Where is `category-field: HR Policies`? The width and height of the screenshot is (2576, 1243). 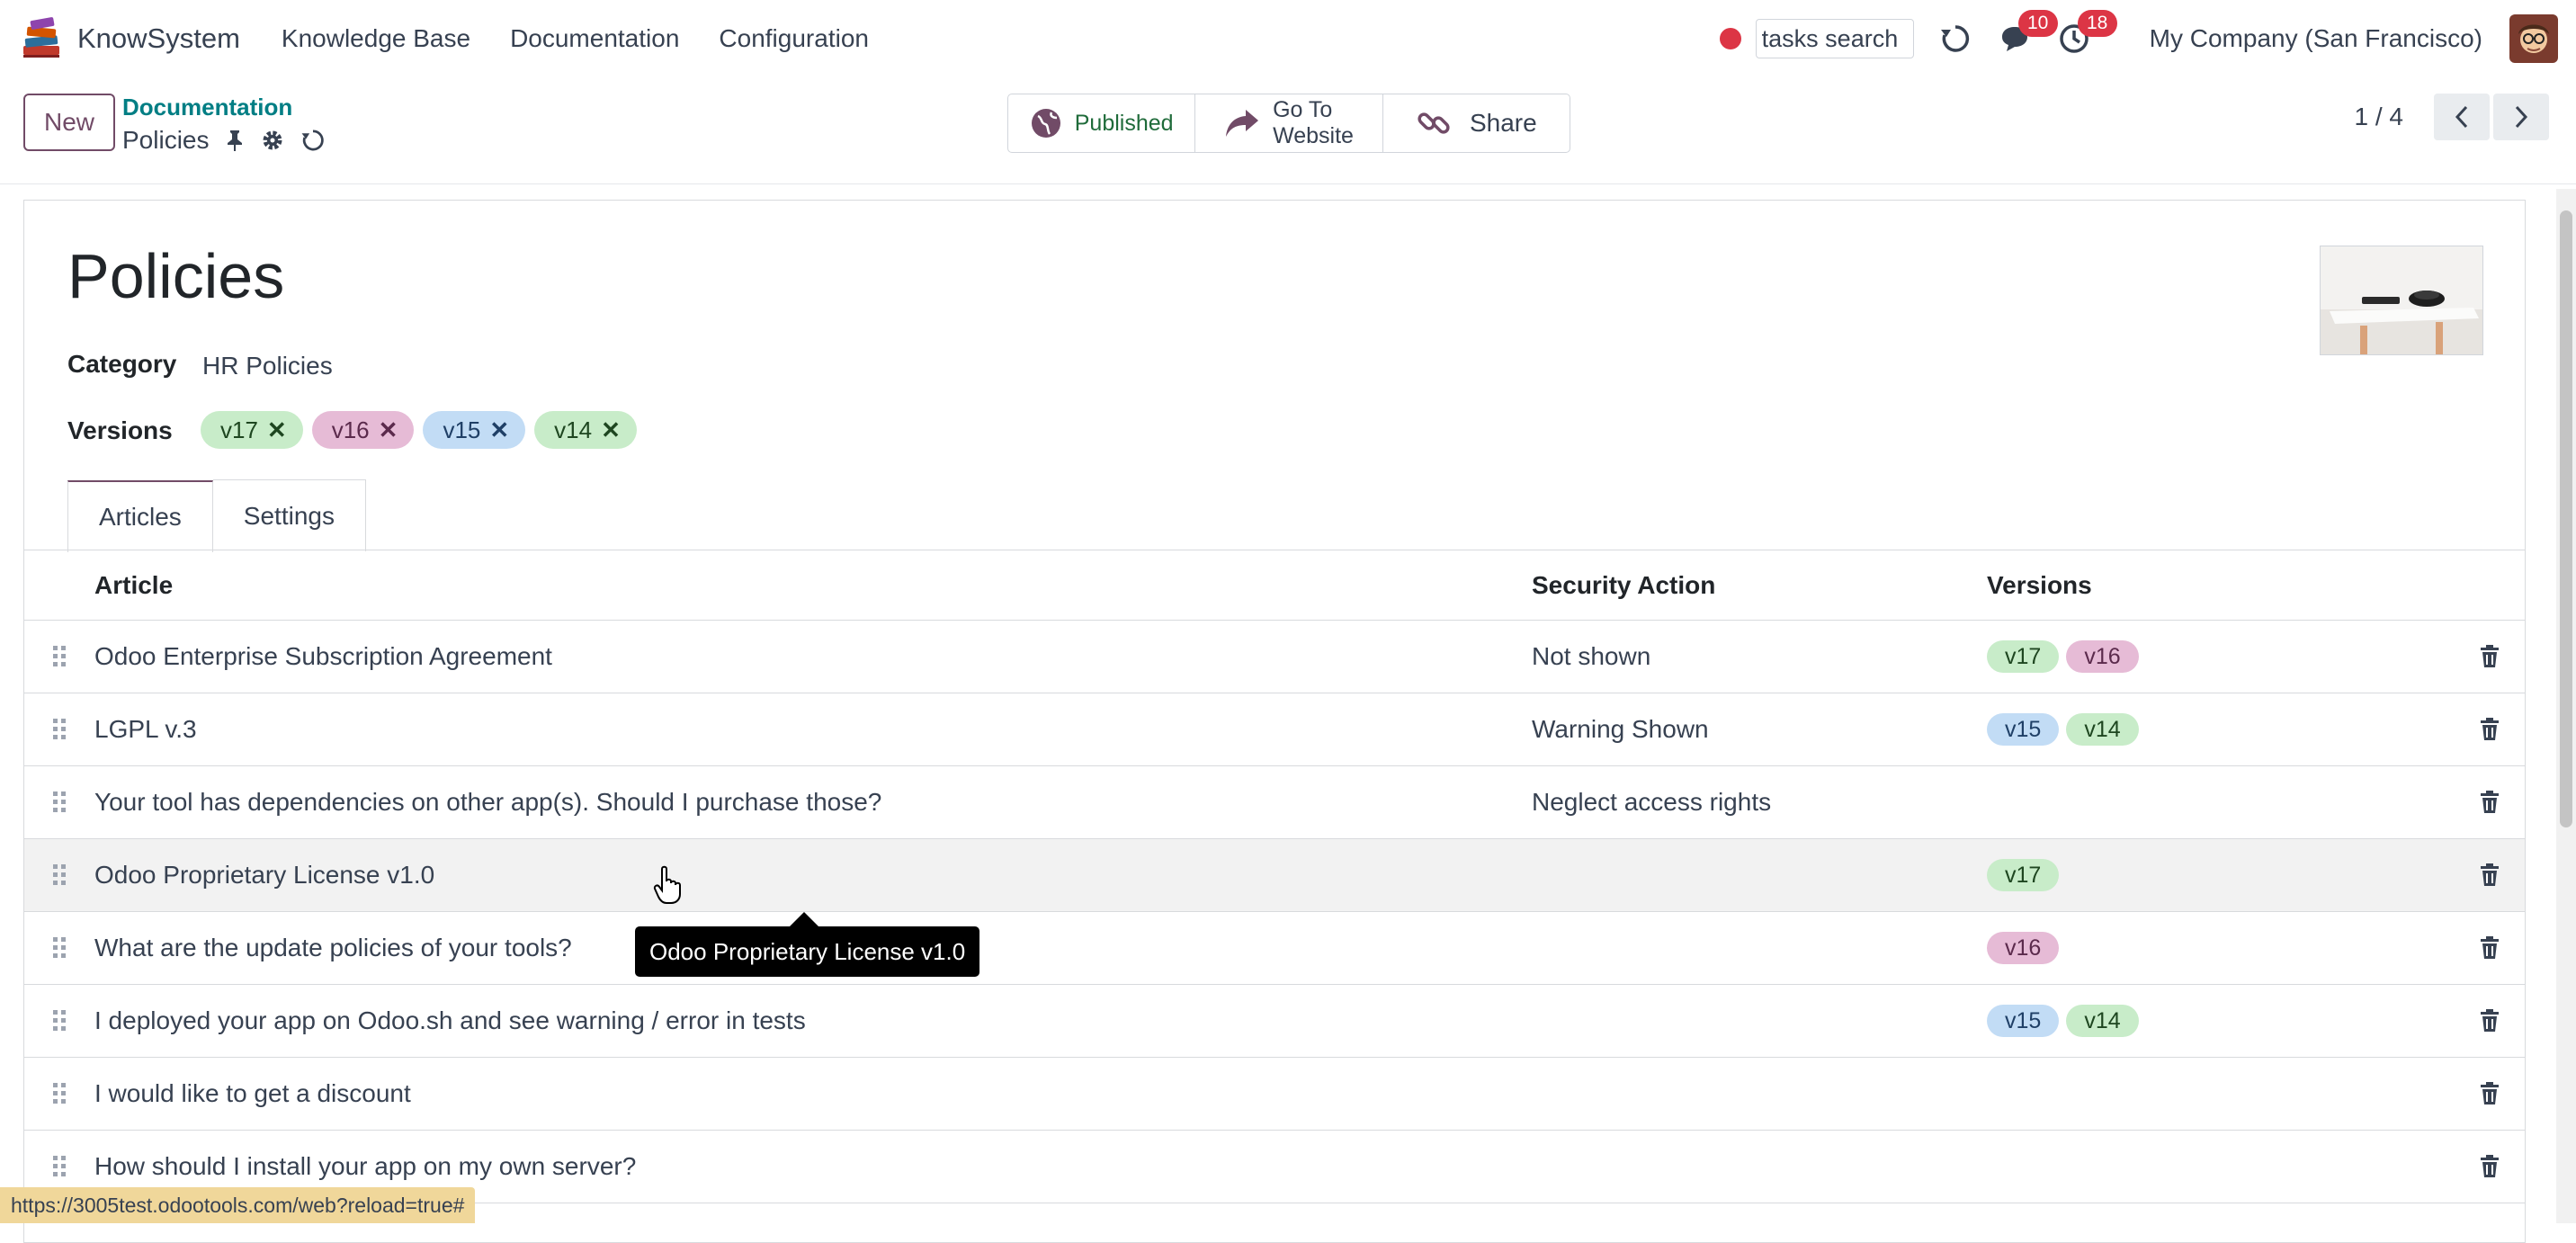 category-field: HR Policies is located at coordinates (267, 366).